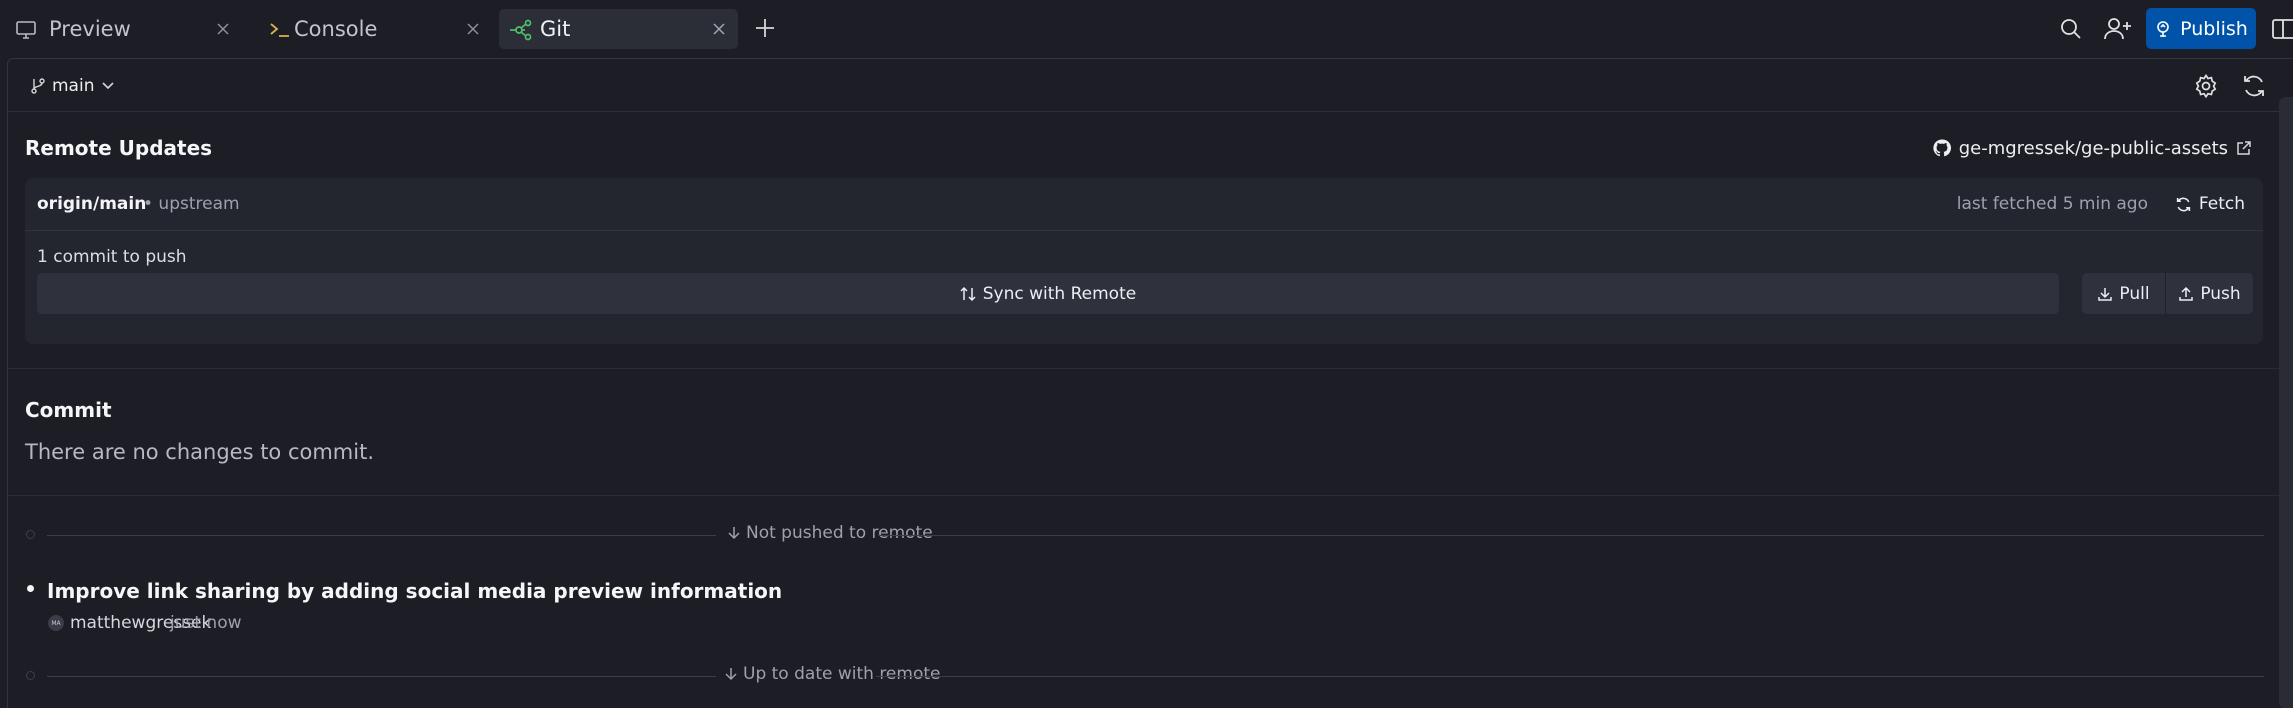  I want to click on branch-bar: main, so click(1150, 85).